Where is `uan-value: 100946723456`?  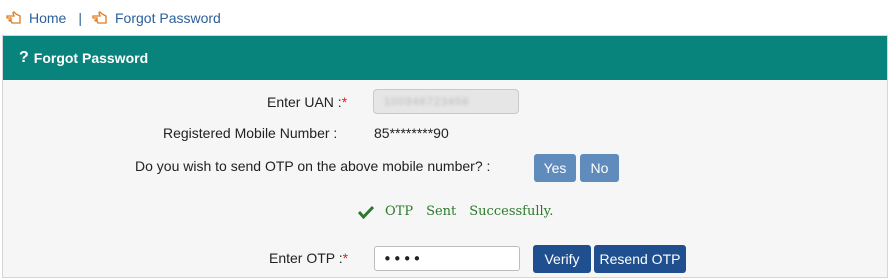 uan-value: 100946723456 is located at coordinates (427, 102).